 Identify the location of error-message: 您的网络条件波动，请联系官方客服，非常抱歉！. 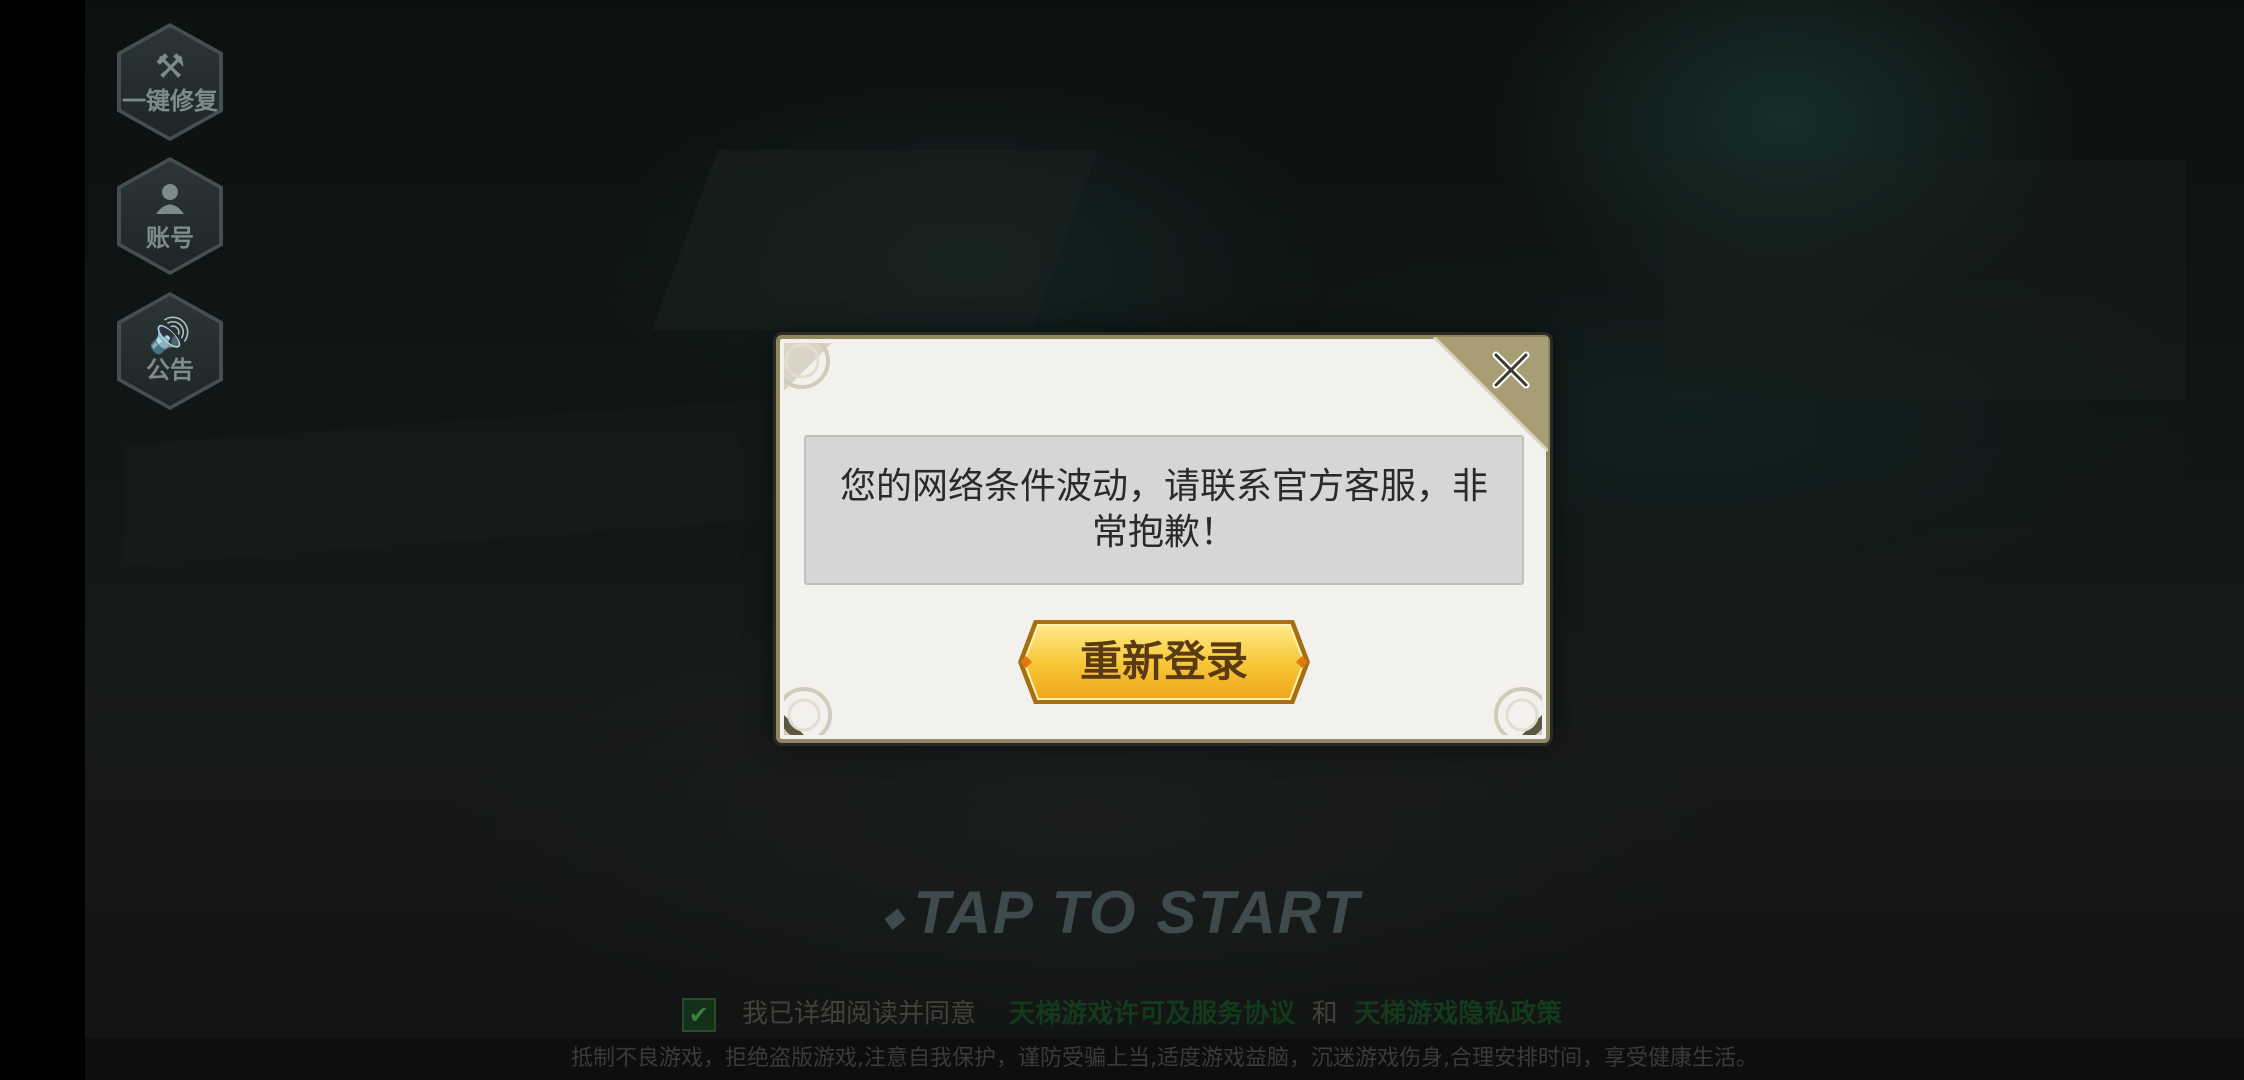
(1164, 510).